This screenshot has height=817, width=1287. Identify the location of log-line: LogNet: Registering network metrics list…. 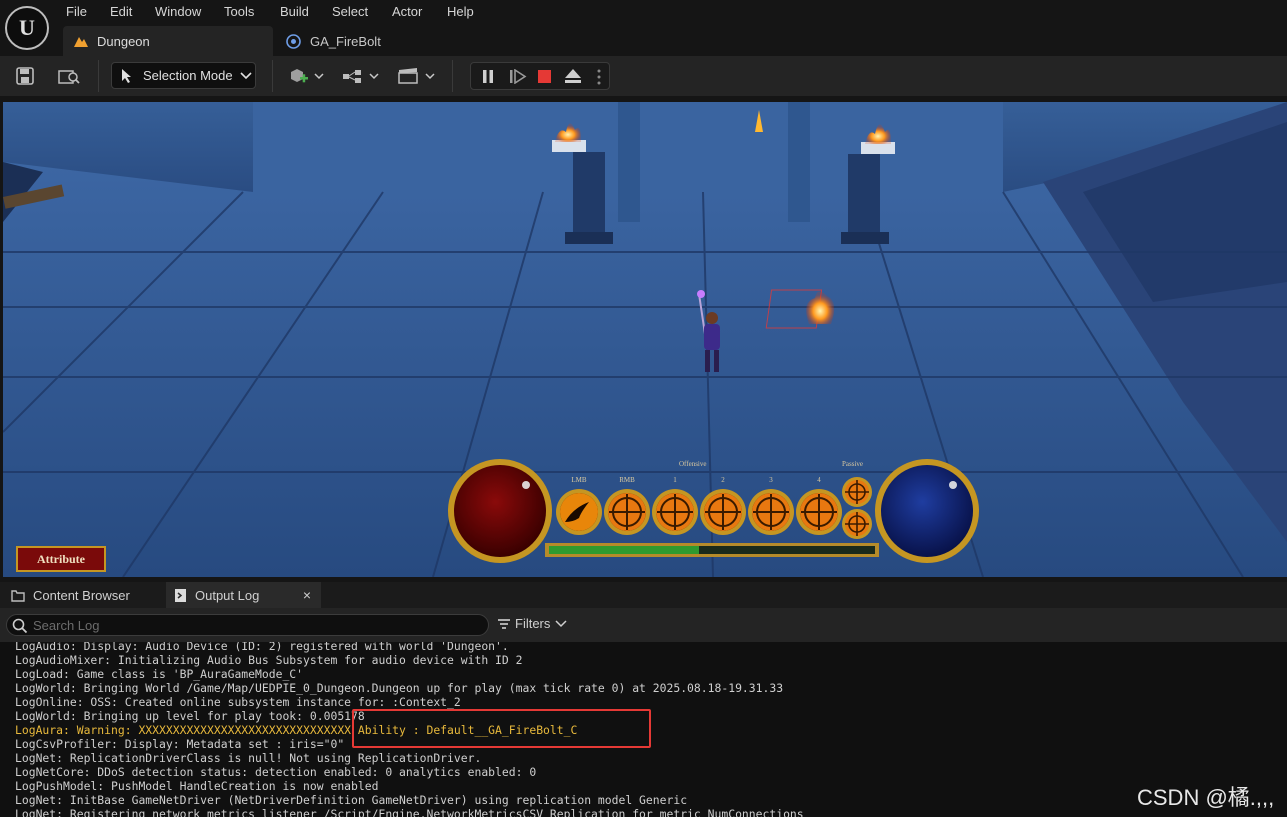
(409, 812).